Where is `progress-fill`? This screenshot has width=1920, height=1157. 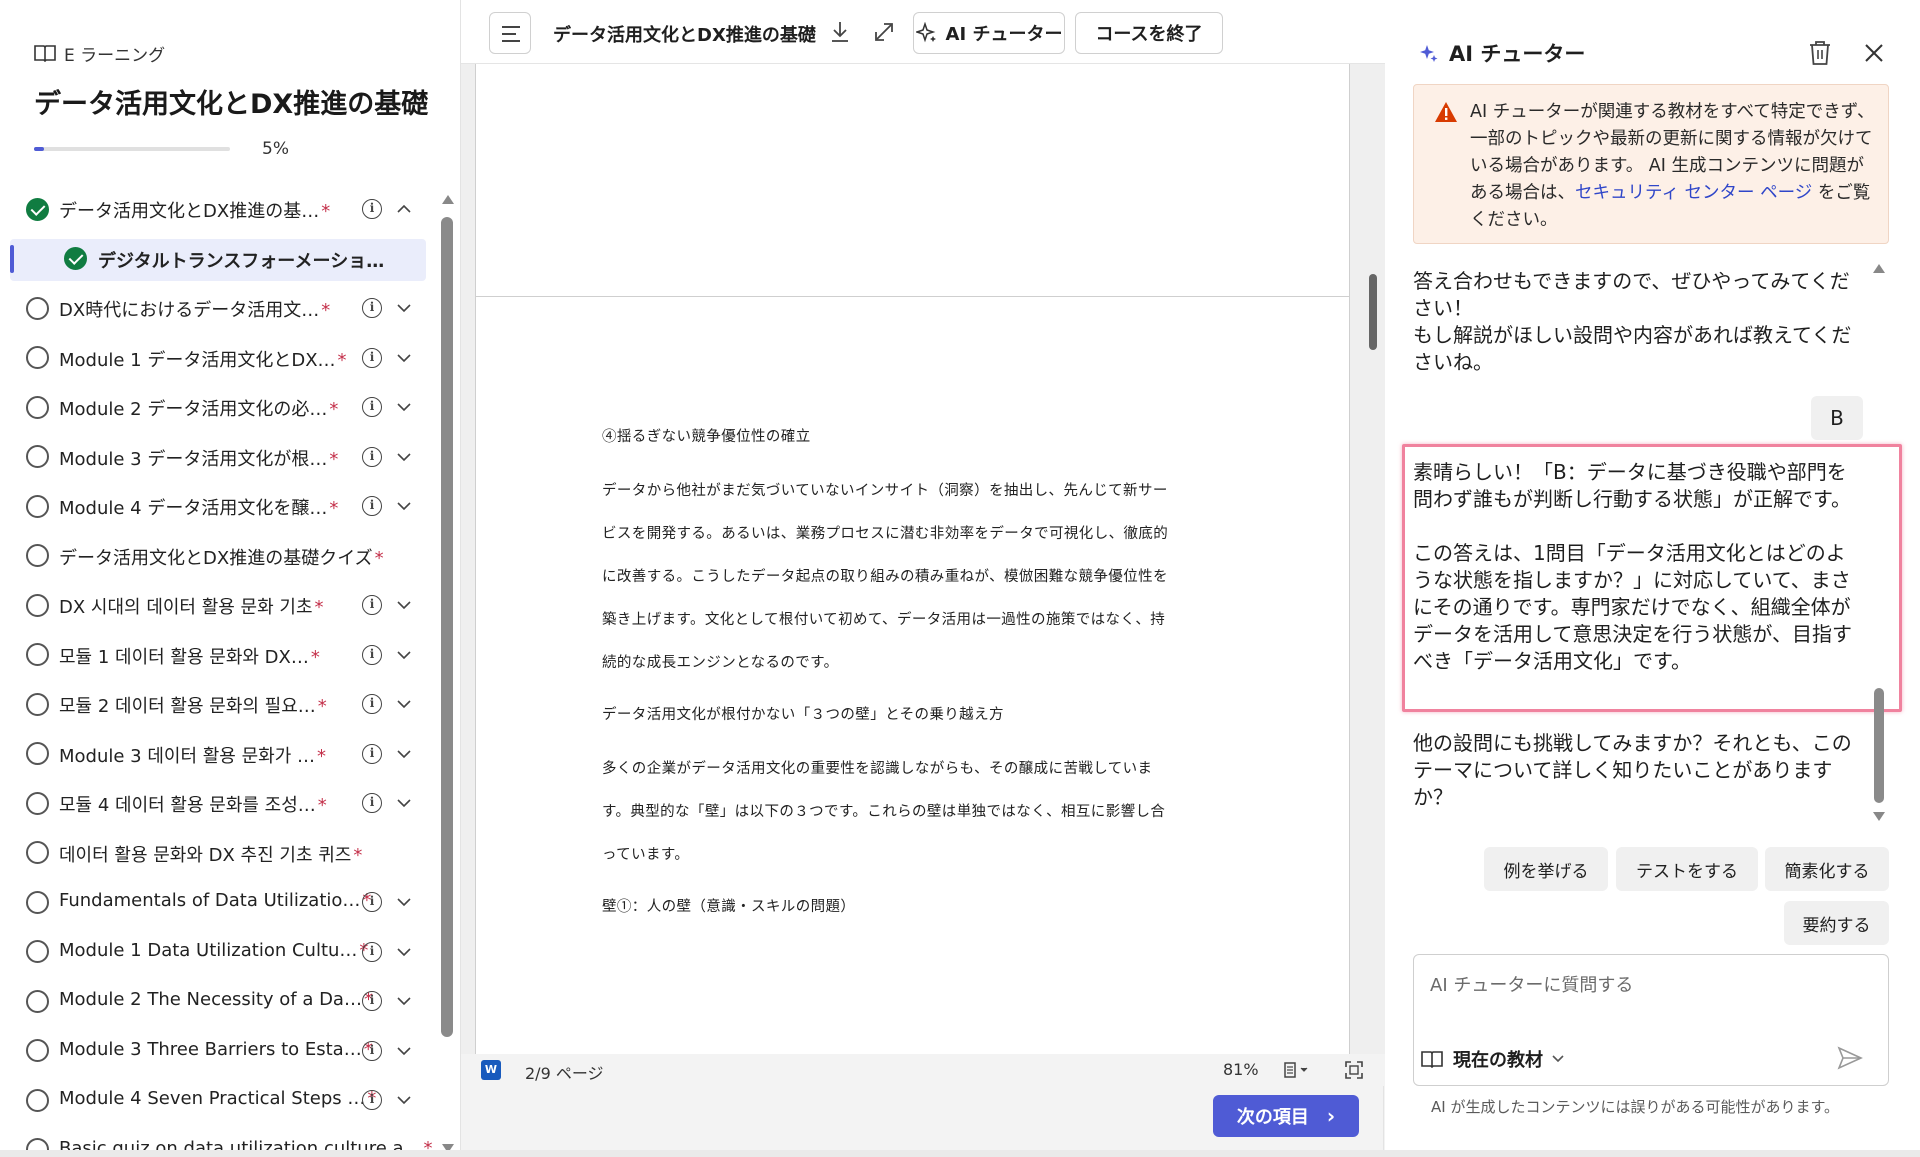 progress-fill is located at coordinates (39, 149).